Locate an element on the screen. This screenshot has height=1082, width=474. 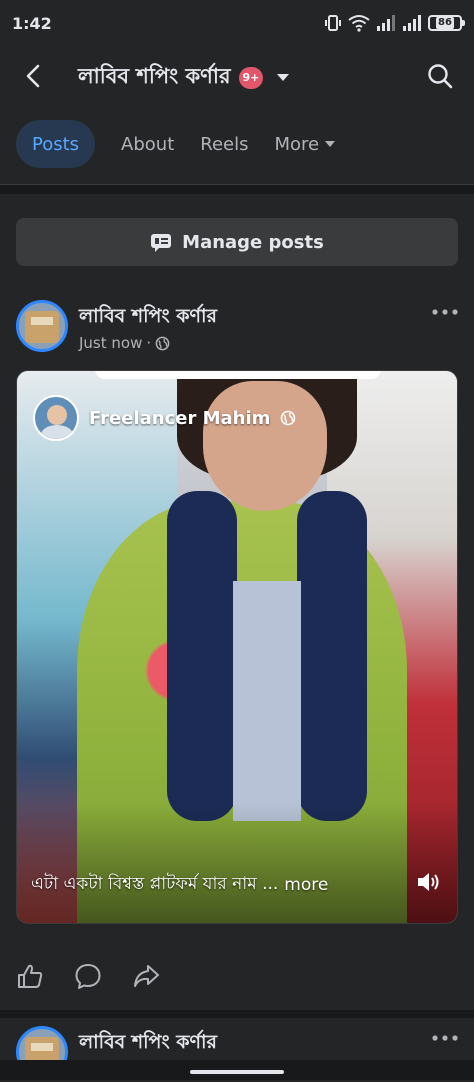
share-icon is located at coordinates (146, 976).